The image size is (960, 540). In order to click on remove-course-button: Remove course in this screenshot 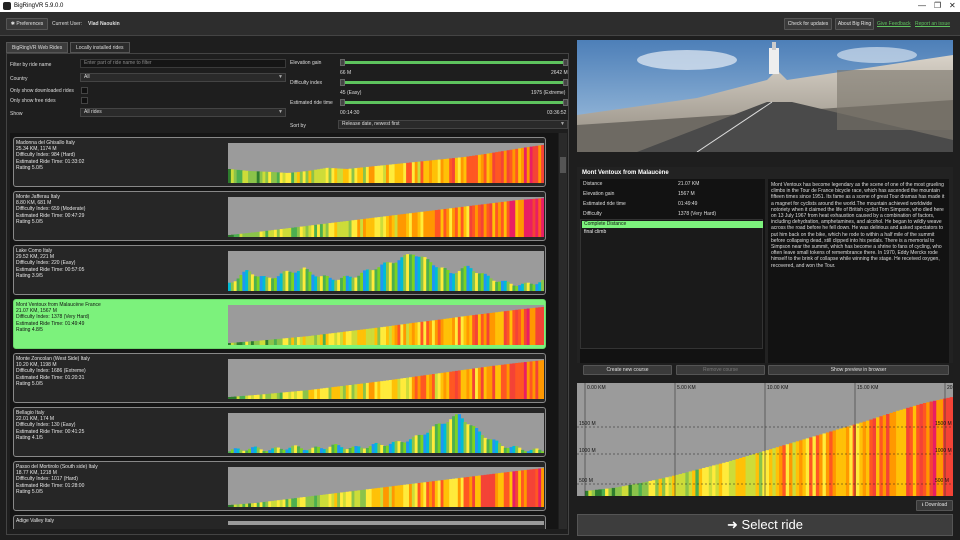, I will do `click(720, 370)`.